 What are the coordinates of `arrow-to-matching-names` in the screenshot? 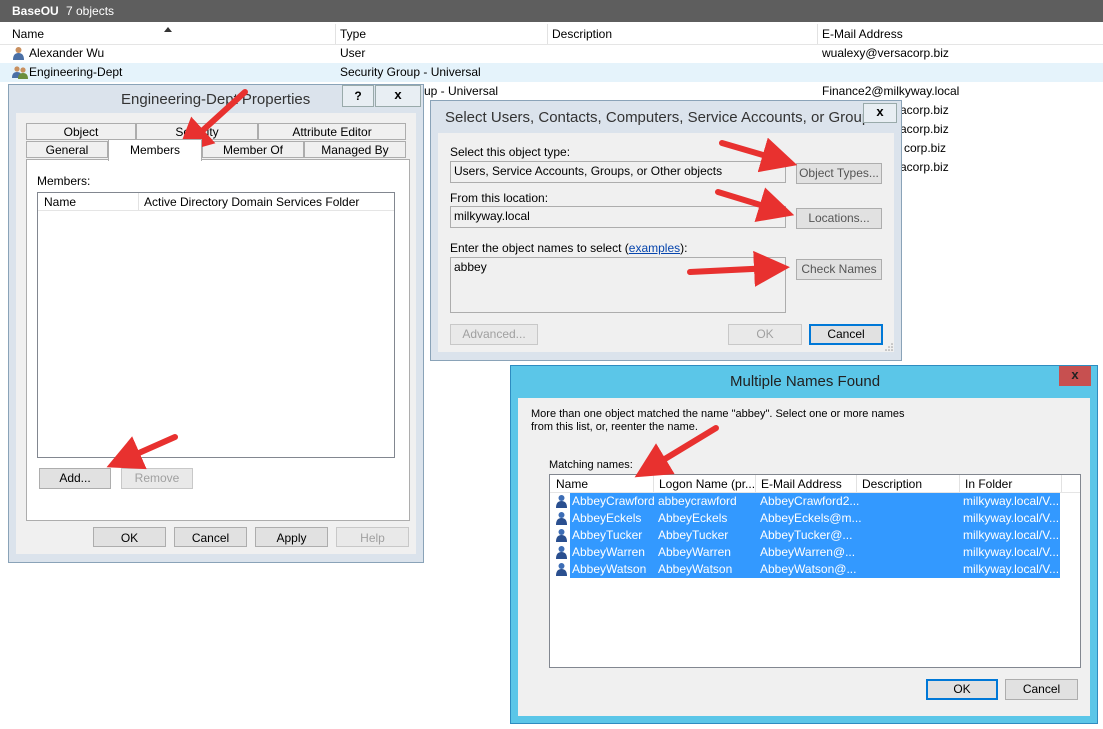 It's located at (676, 451).